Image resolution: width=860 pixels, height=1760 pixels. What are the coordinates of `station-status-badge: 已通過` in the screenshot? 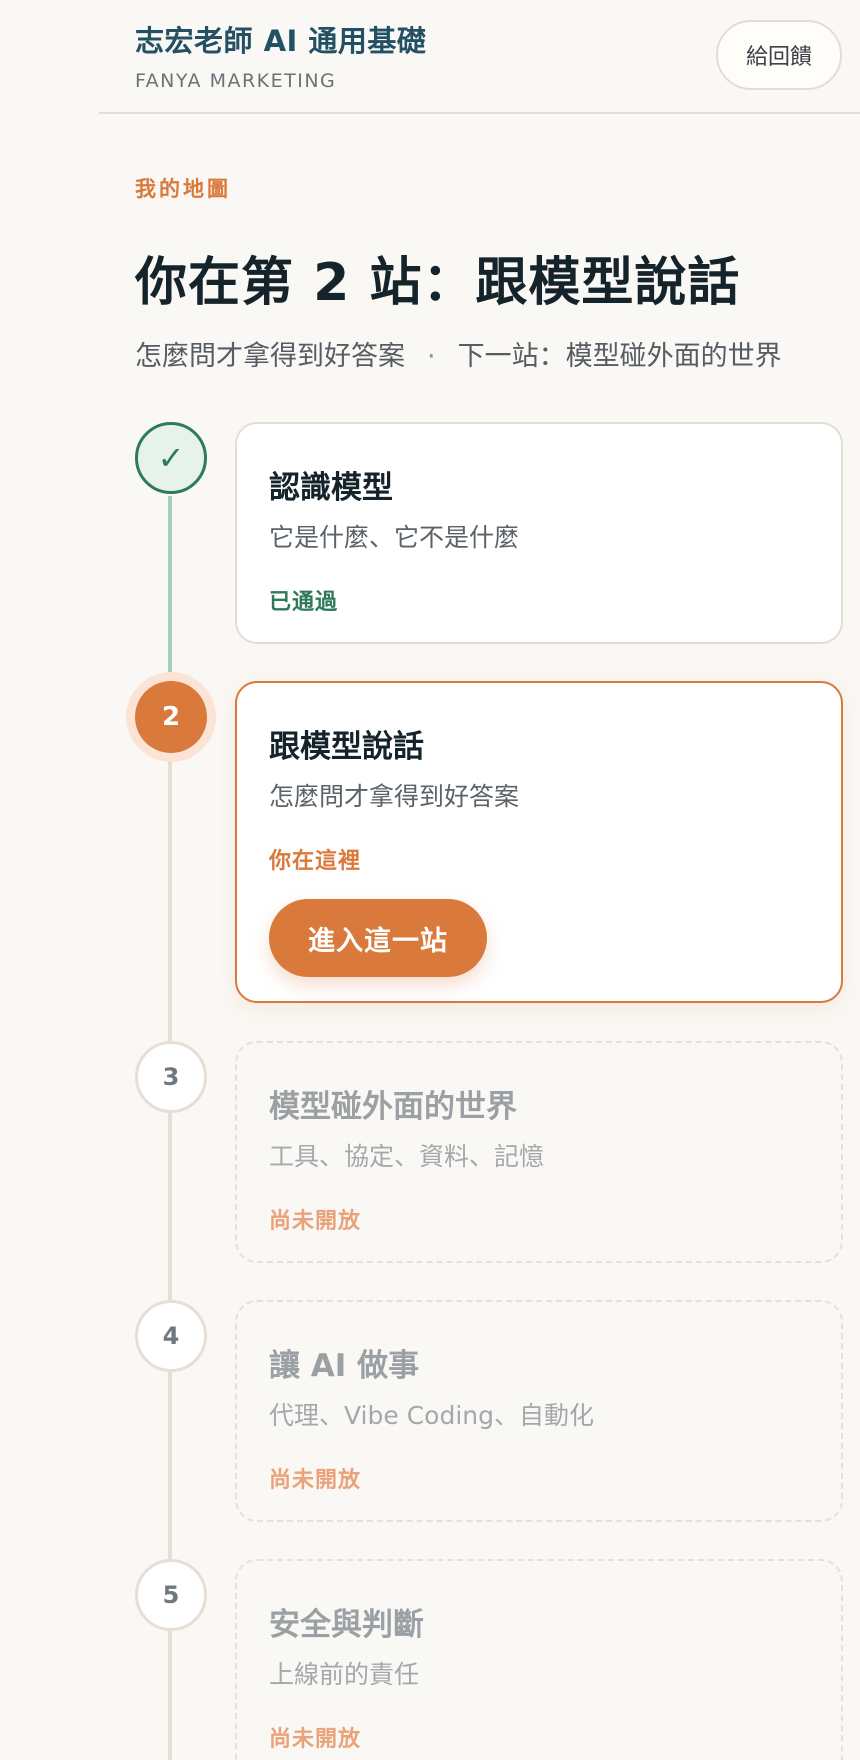 It's located at (304, 602).